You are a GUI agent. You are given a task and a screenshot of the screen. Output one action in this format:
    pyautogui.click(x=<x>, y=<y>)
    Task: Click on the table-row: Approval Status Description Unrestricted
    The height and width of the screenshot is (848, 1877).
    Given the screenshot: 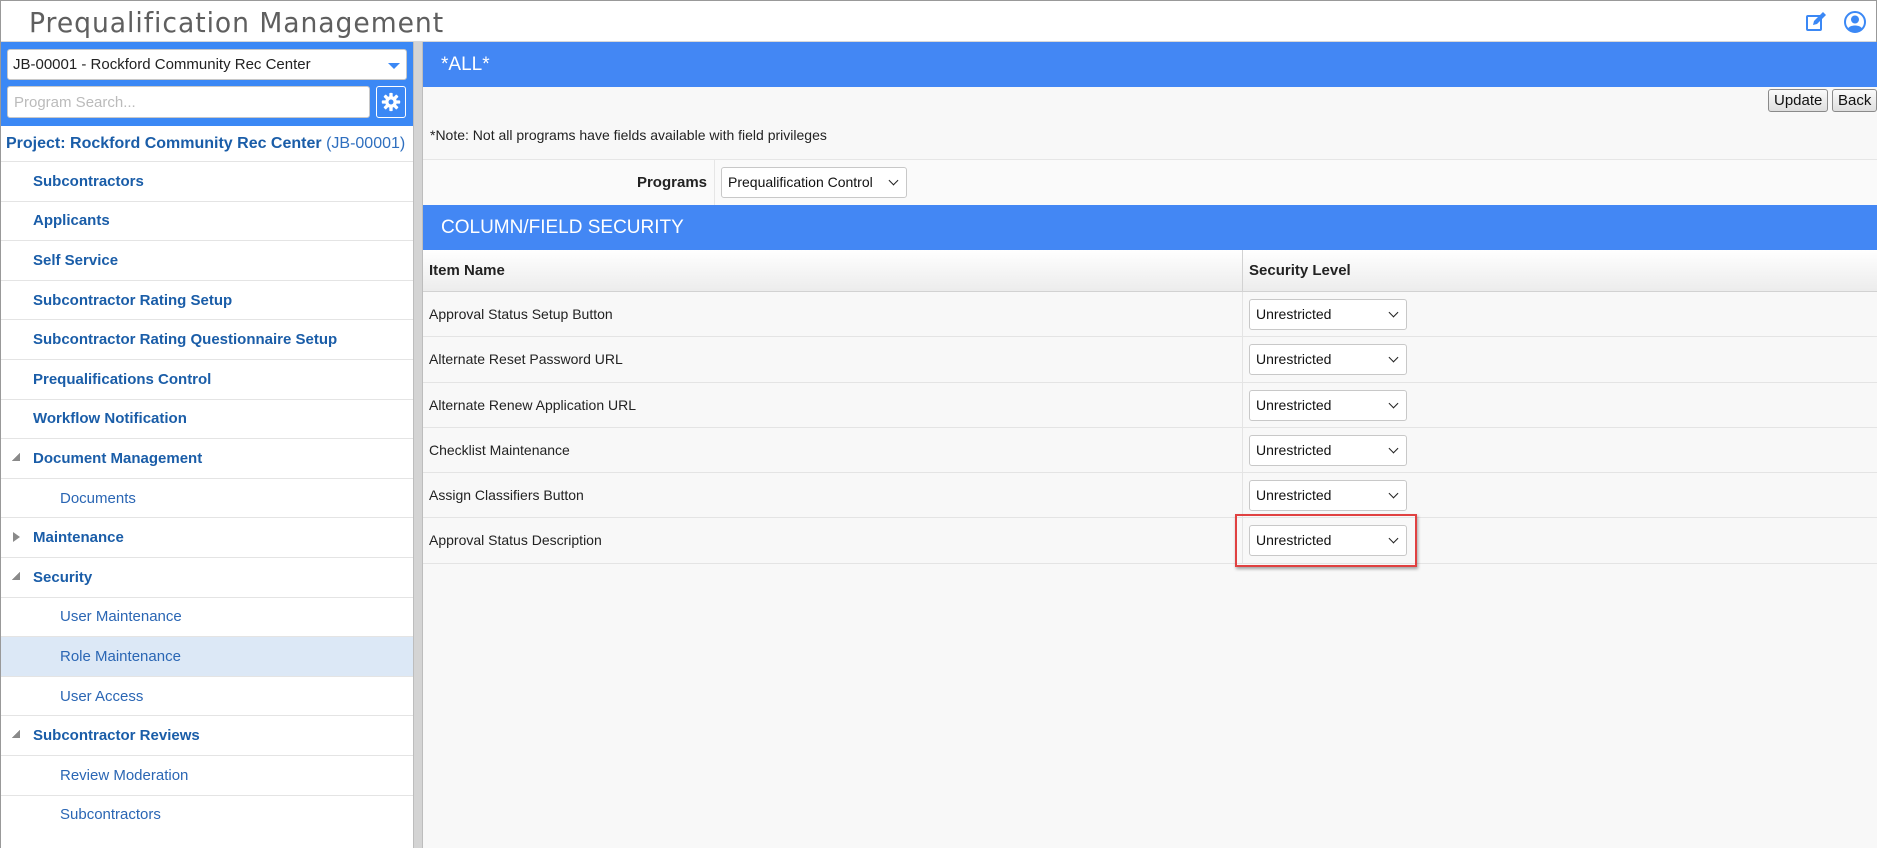 What is the action you would take?
    pyautogui.click(x=1150, y=541)
    